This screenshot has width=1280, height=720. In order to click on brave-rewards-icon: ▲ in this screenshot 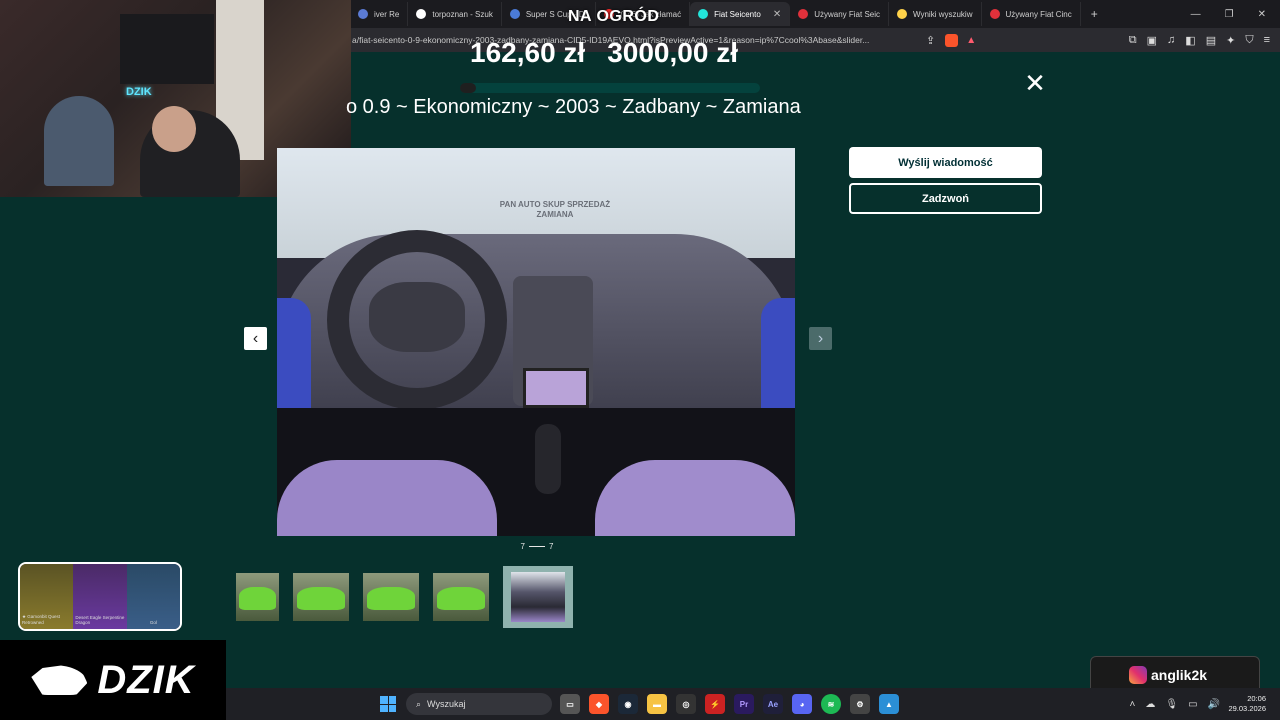, I will do `click(971, 40)`.